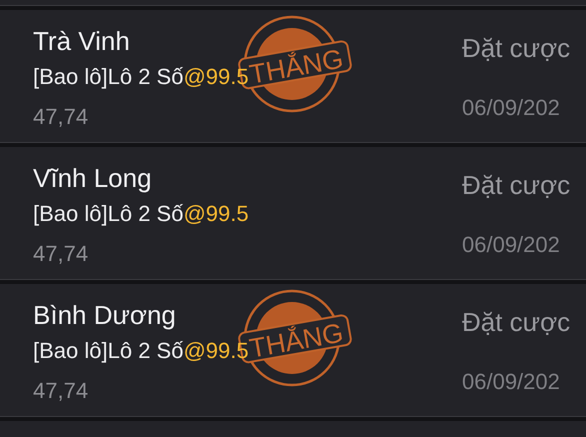  What do you see at coordinates (141, 214) in the screenshot?
I see `bet-description: [Bao lô]Lô 2 Số@99.5` at bounding box center [141, 214].